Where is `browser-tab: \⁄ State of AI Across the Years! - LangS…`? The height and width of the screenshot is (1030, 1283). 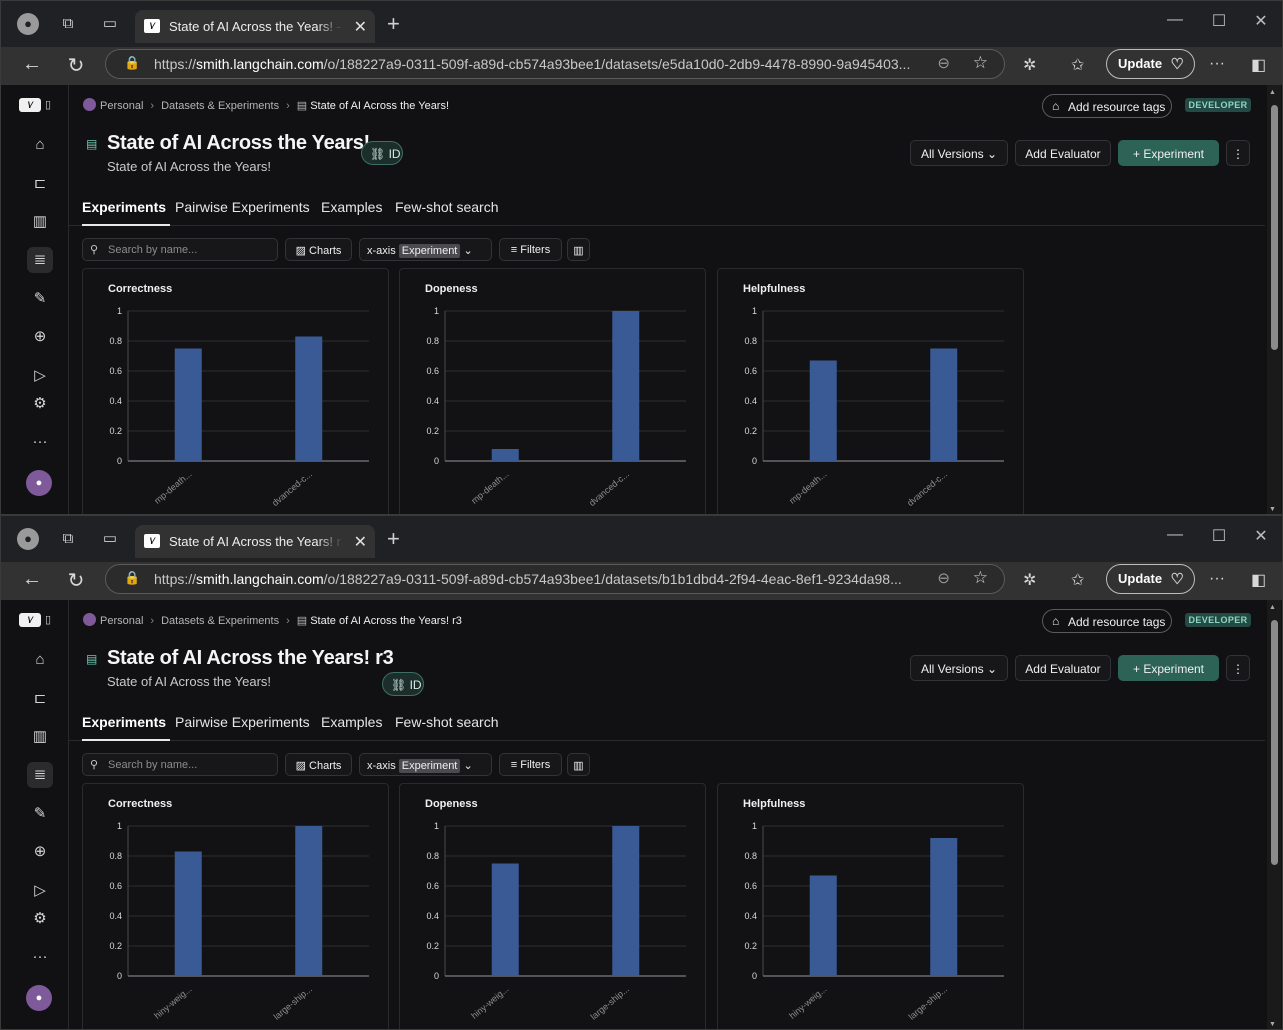
browser-tab: \⁄ State of AI Across the Years! - LangS… is located at coordinates (255, 26).